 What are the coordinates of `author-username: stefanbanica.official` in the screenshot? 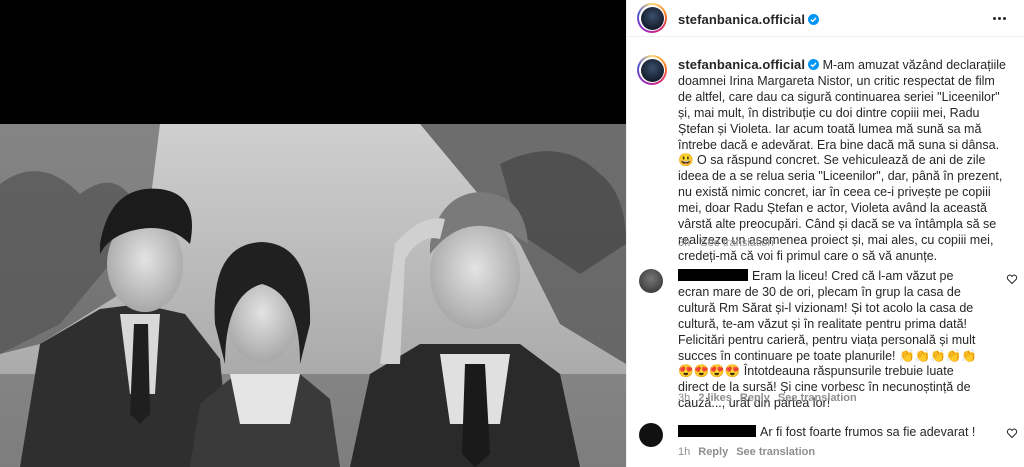 It's located at (741, 19).